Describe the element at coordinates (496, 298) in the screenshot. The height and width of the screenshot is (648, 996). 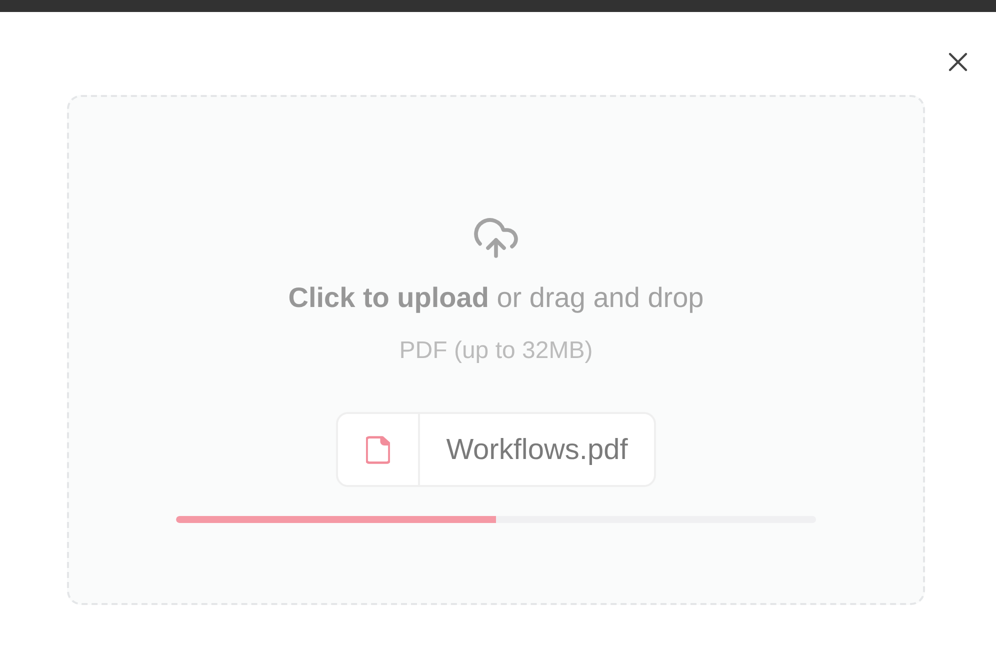
I see `upload-prompt: Click to upload or drag and drop` at that location.